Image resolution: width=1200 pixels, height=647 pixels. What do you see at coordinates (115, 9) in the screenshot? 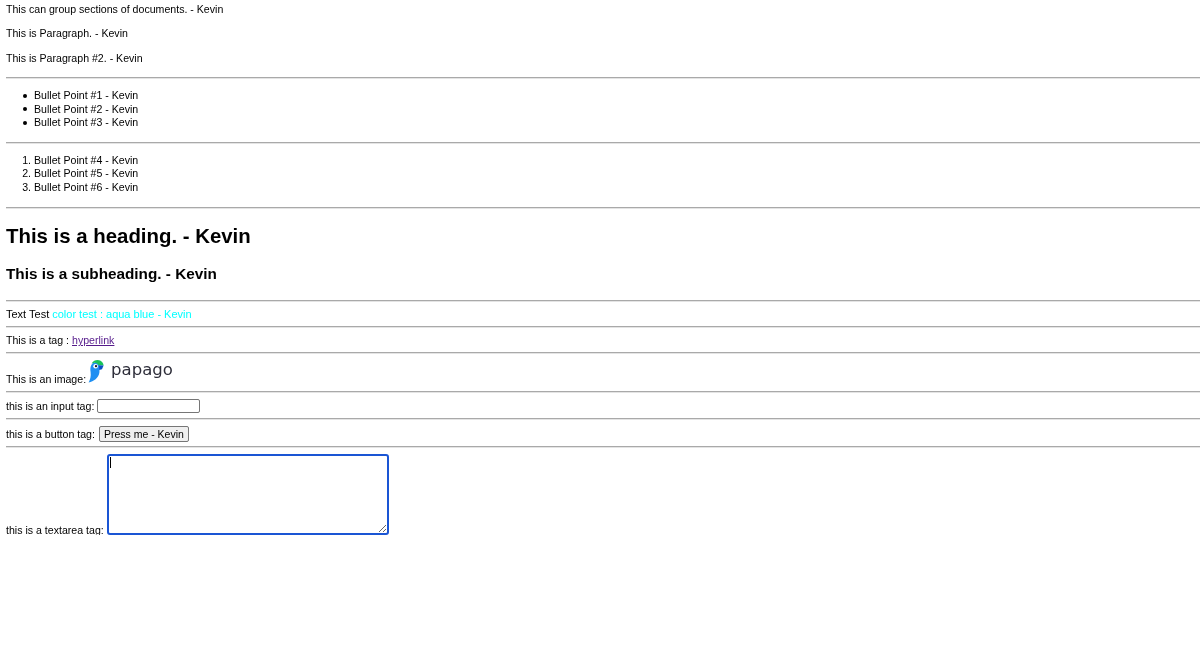
I see `intro-text: This can group sections of documents. - Kevin` at bounding box center [115, 9].